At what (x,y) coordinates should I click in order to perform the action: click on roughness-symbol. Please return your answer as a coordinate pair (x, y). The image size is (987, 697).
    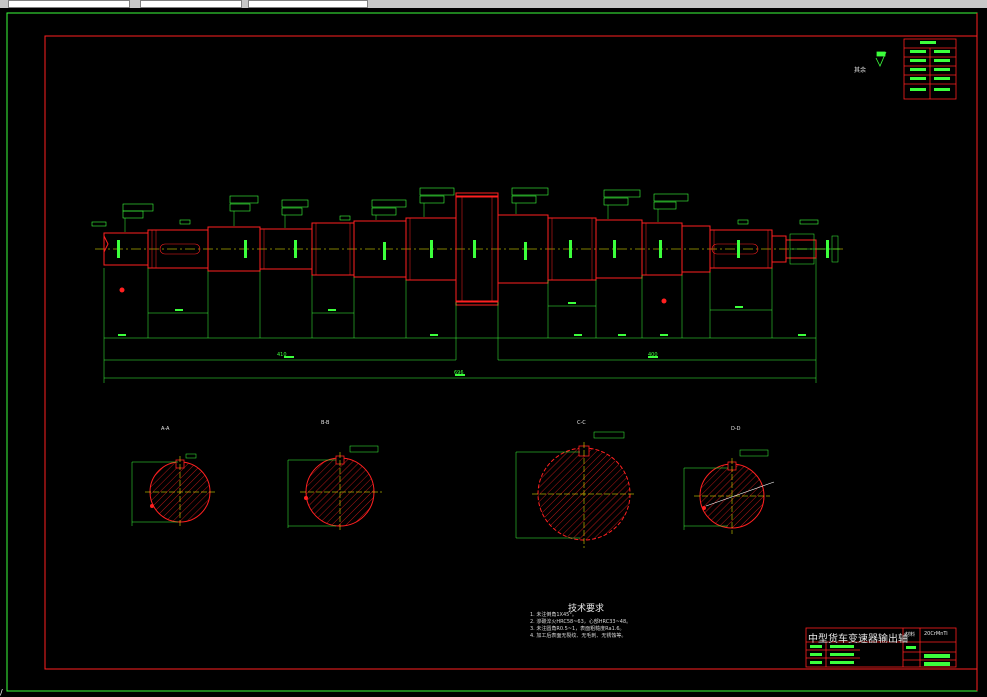
    Looking at the image, I should click on (881, 59).